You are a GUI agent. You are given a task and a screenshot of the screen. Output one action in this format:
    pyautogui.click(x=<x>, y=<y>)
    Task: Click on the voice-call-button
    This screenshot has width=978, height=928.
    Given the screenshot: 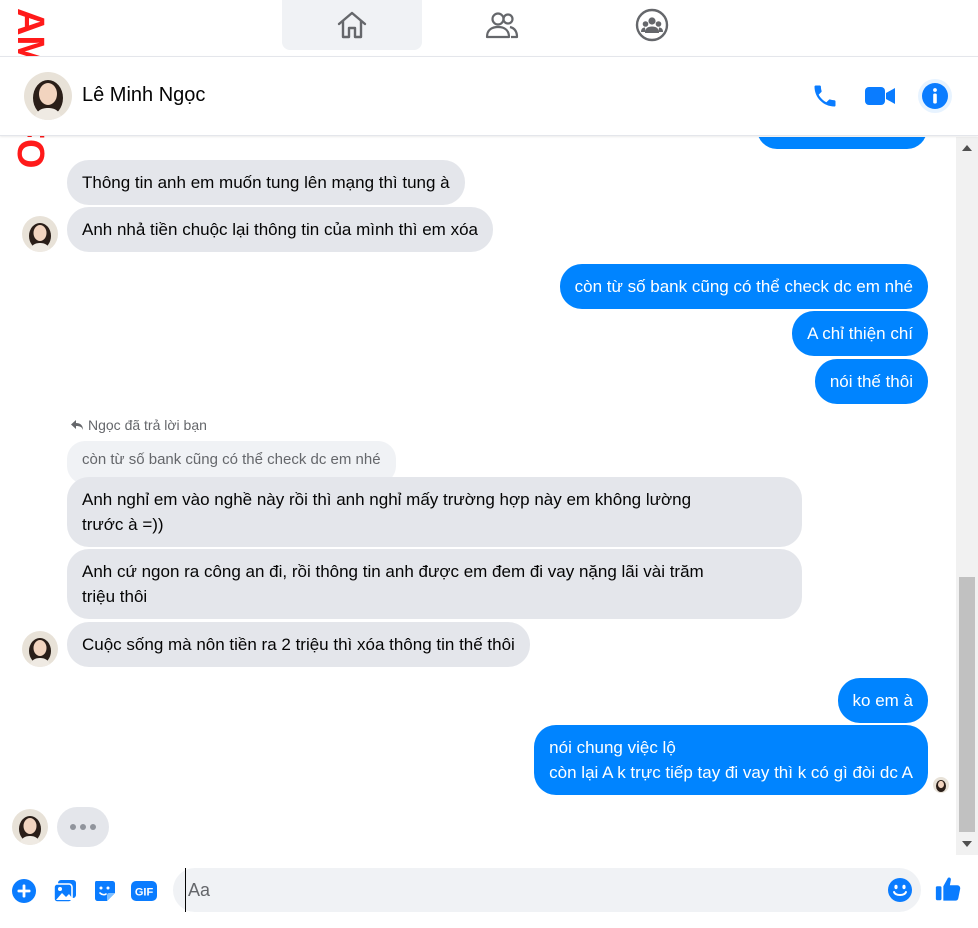 What is the action you would take?
    pyautogui.click(x=825, y=96)
    